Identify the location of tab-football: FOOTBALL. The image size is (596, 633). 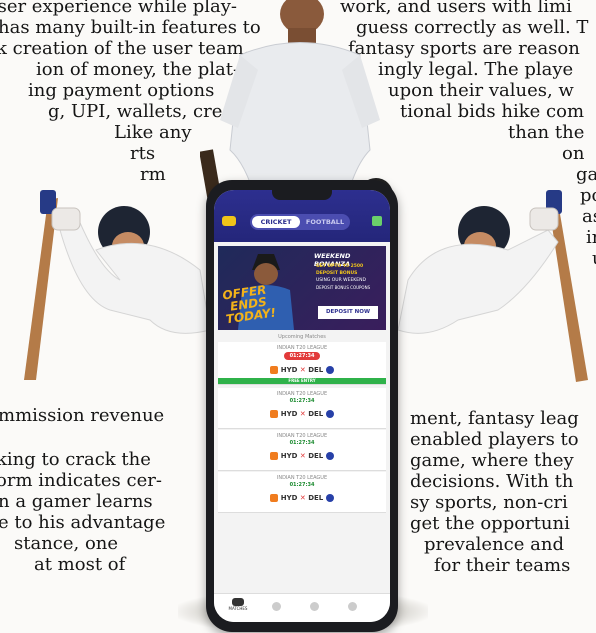
(325, 222).